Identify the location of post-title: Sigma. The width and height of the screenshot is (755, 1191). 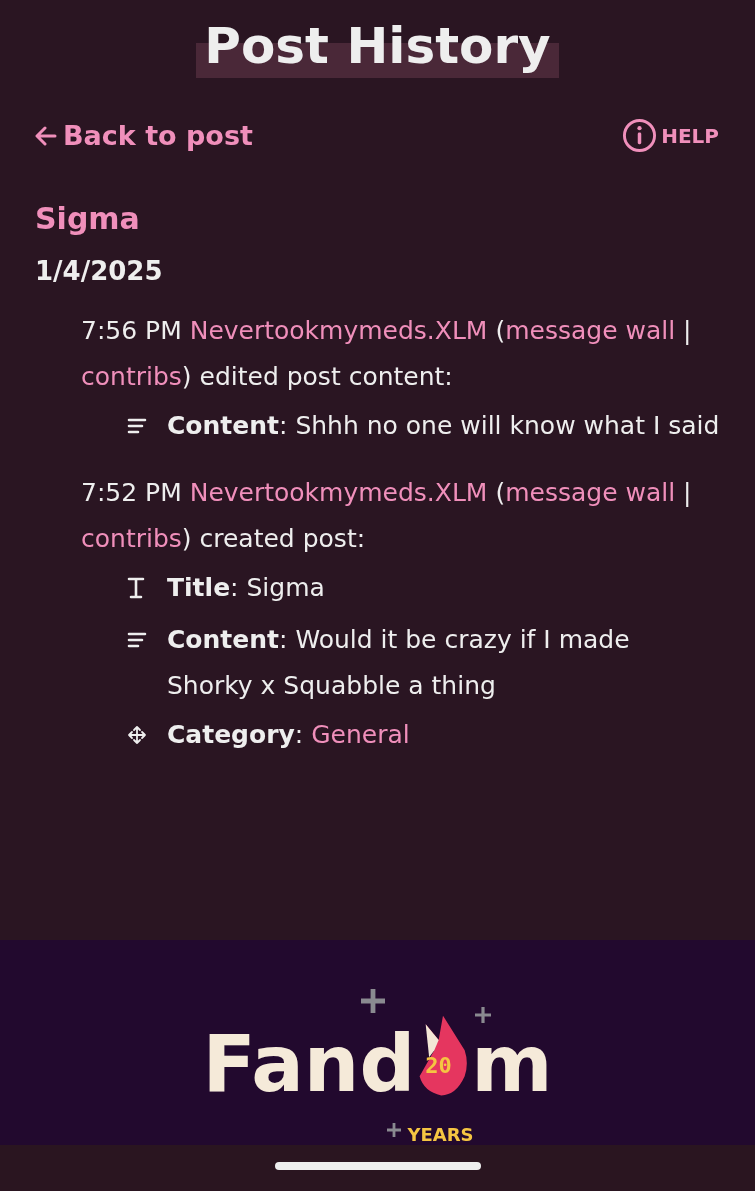
(88, 218).